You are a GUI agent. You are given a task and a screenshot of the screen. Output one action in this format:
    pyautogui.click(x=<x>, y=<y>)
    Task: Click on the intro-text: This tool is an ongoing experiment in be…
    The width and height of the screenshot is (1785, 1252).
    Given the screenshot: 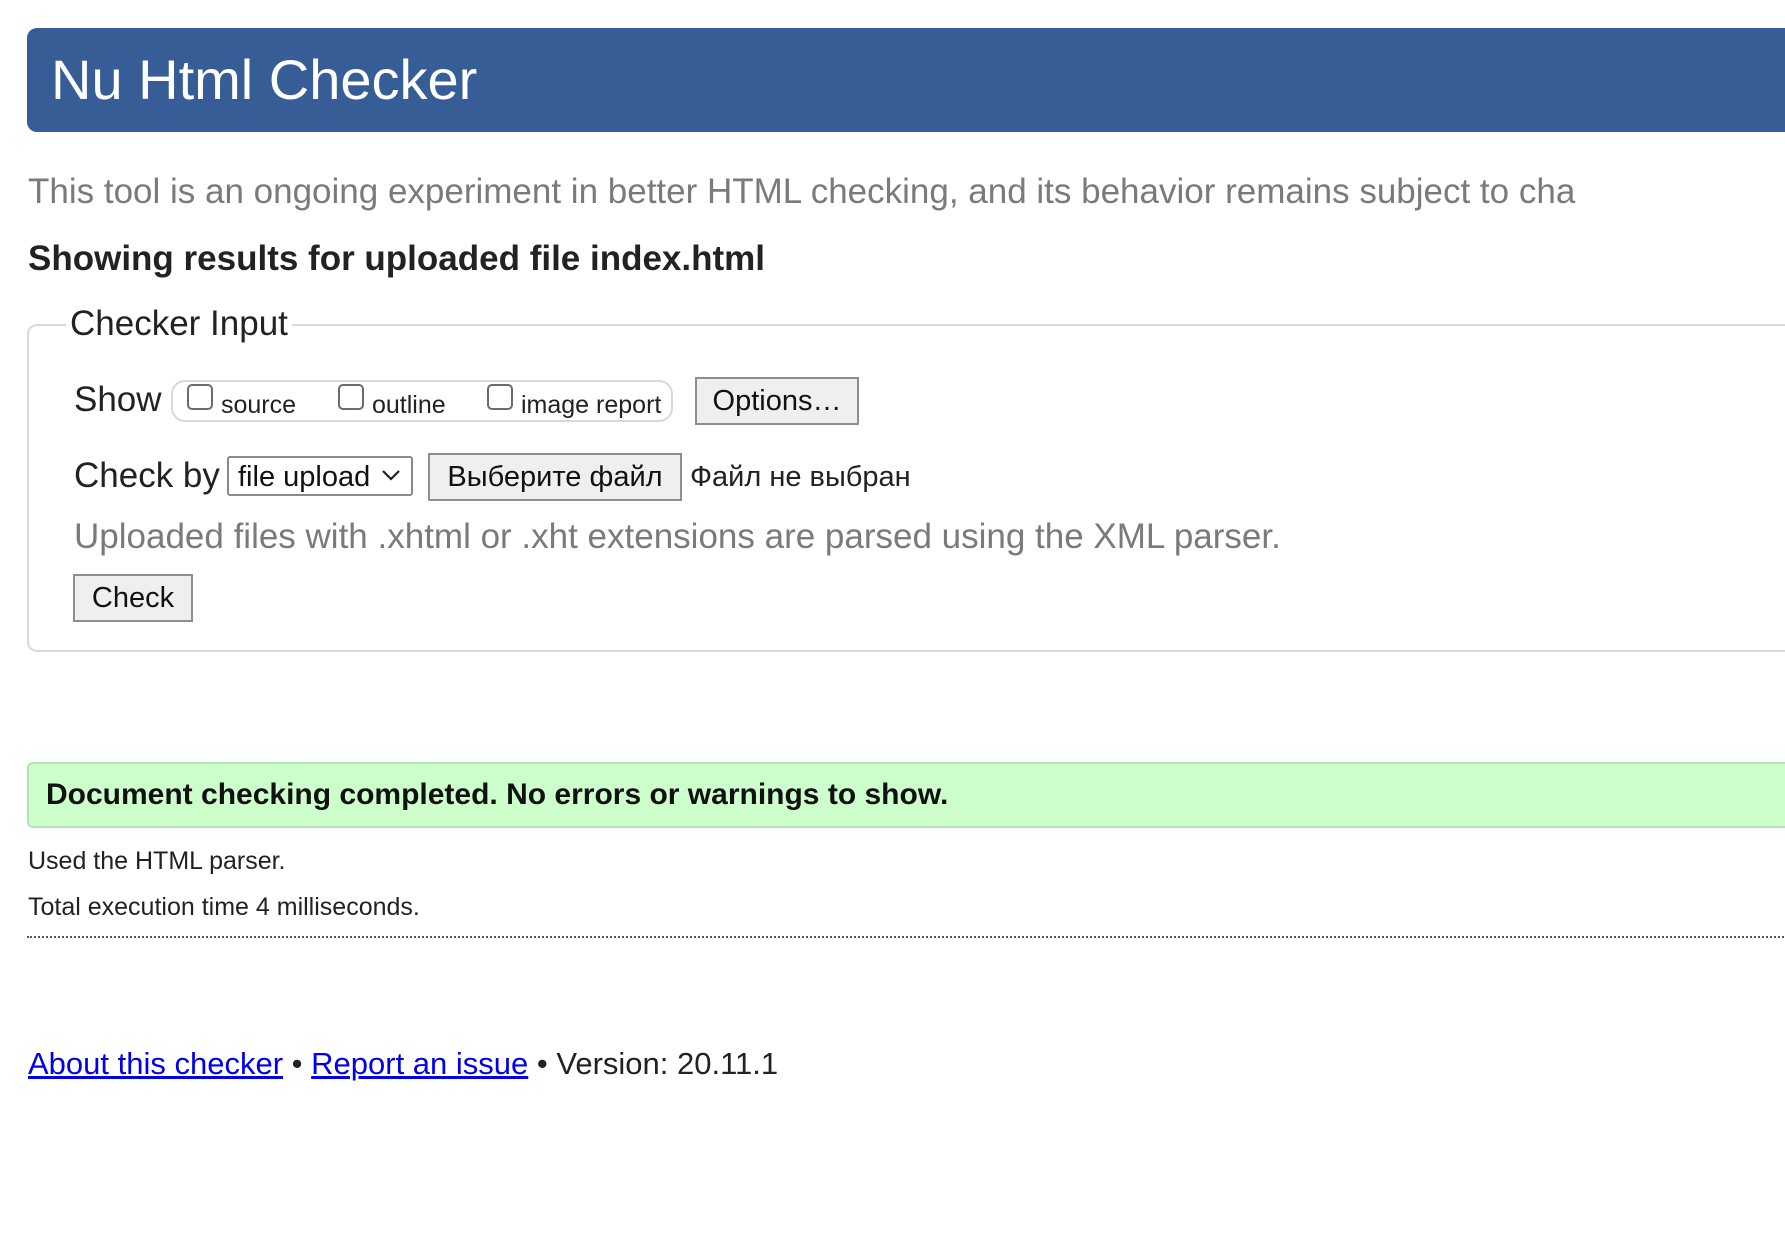 What is the action you would take?
    pyautogui.click(x=802, y=191)
    